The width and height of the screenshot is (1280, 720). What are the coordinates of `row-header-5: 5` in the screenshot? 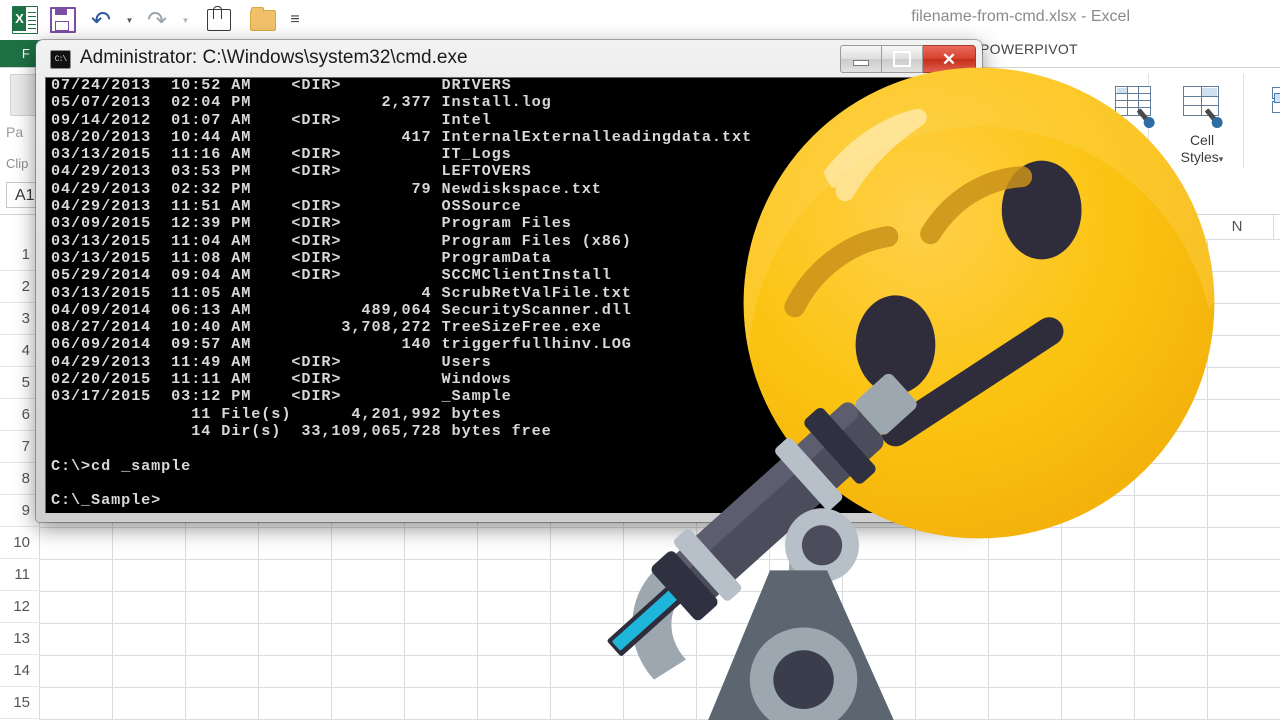 It's located at (19, 383).